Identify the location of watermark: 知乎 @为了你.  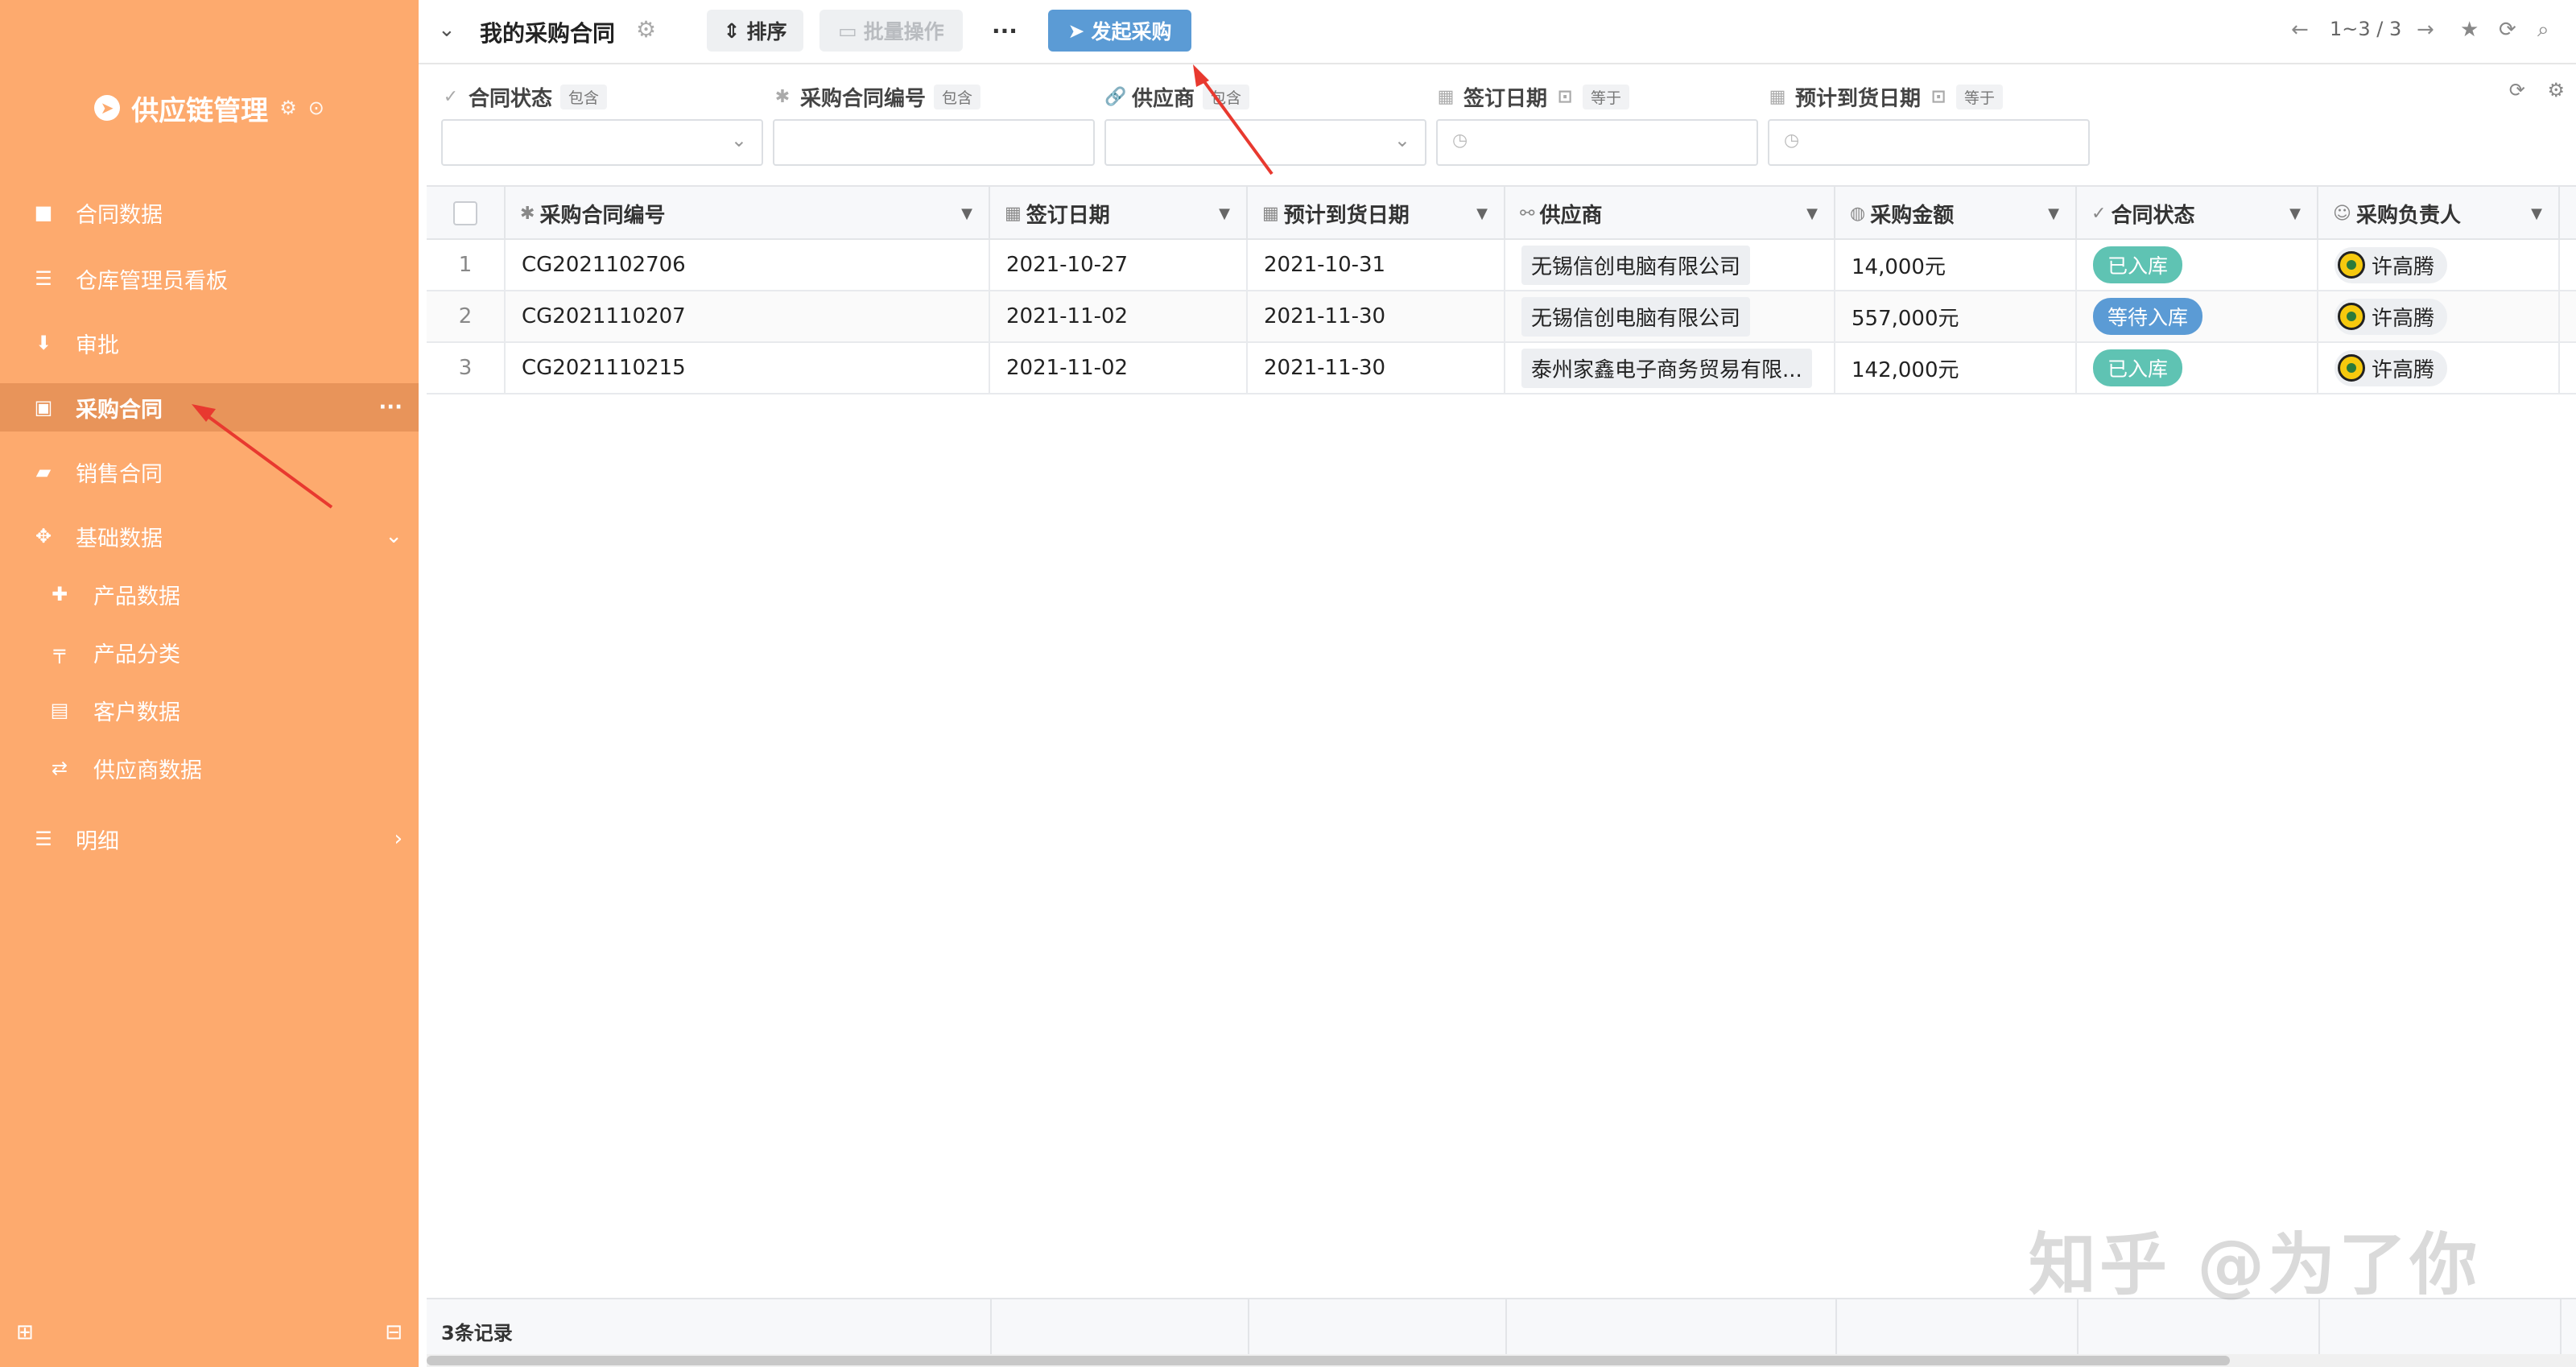
(2255, 1264).